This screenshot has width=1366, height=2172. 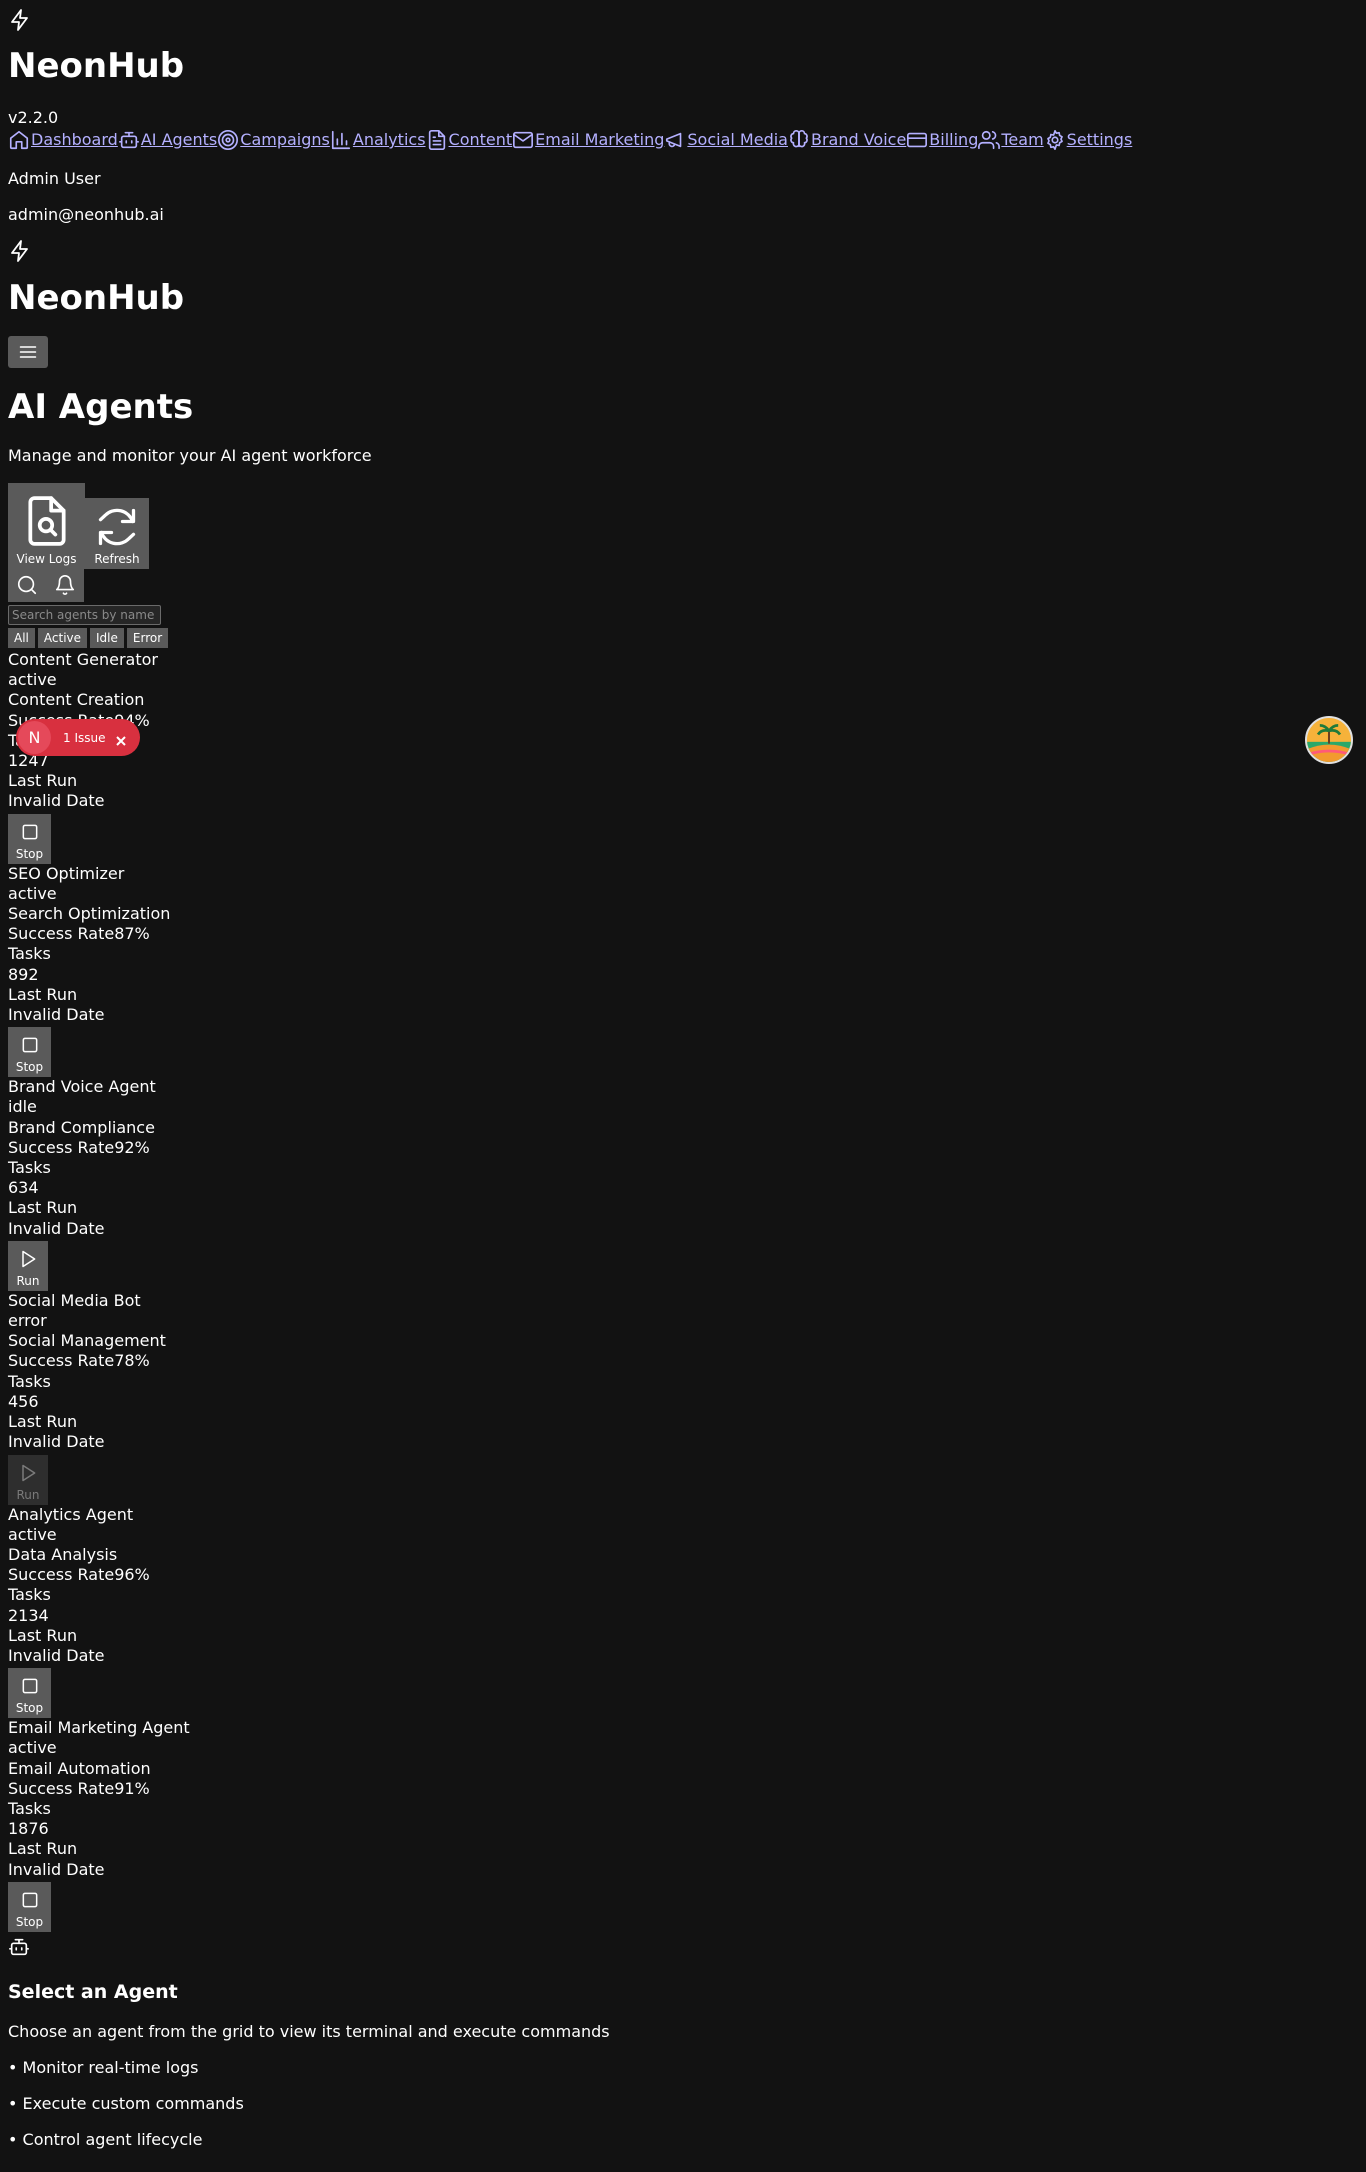 I want to click on file-text-icon, so click(x=436, y=140).